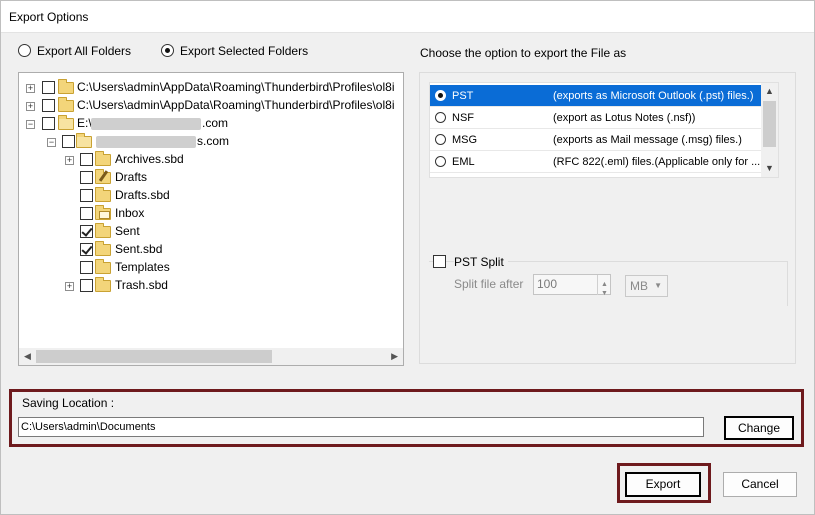 The height and width of the screenshot is (515, 815). I want to click on tree-node-sent-sbd: Sent.sbd, so click(211, 250).